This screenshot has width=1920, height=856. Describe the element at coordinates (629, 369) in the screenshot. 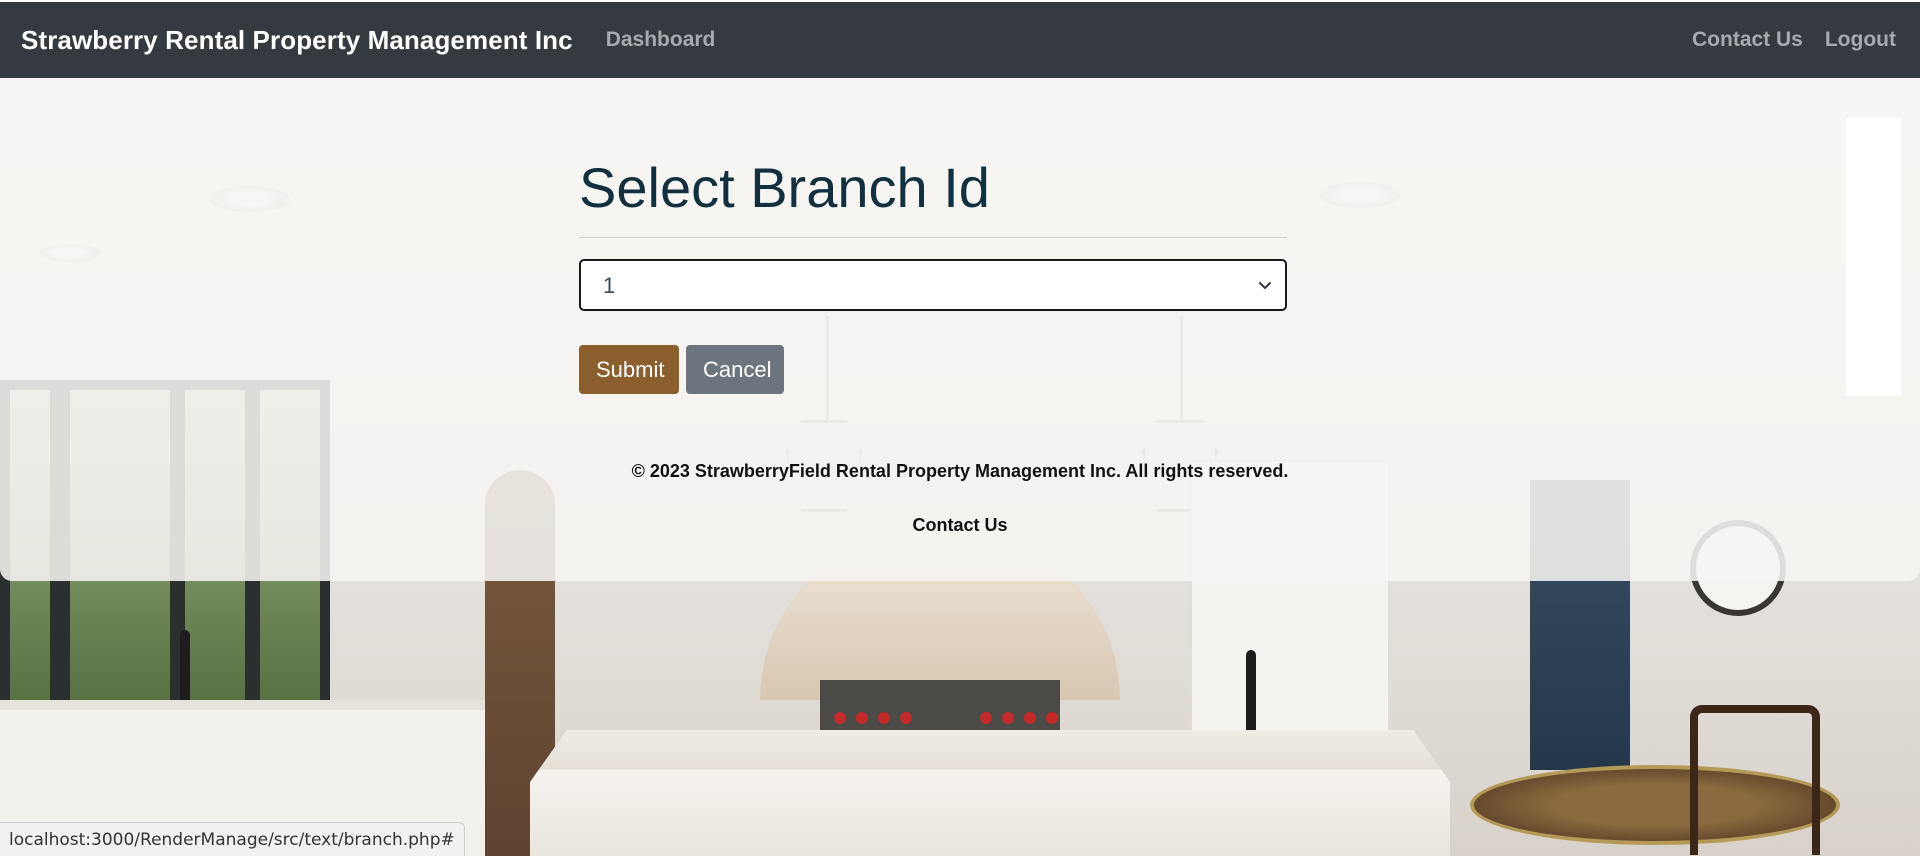

I see `submit-button: Submit` at that location.